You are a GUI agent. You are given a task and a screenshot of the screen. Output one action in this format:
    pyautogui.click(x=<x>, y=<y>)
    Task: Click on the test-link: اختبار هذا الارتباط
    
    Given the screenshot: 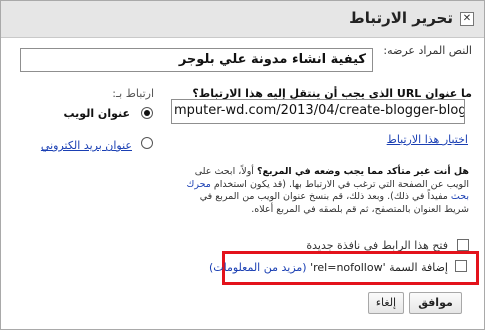 What is the action you would take?
    pyautogui.click(x=427, y=139)
    